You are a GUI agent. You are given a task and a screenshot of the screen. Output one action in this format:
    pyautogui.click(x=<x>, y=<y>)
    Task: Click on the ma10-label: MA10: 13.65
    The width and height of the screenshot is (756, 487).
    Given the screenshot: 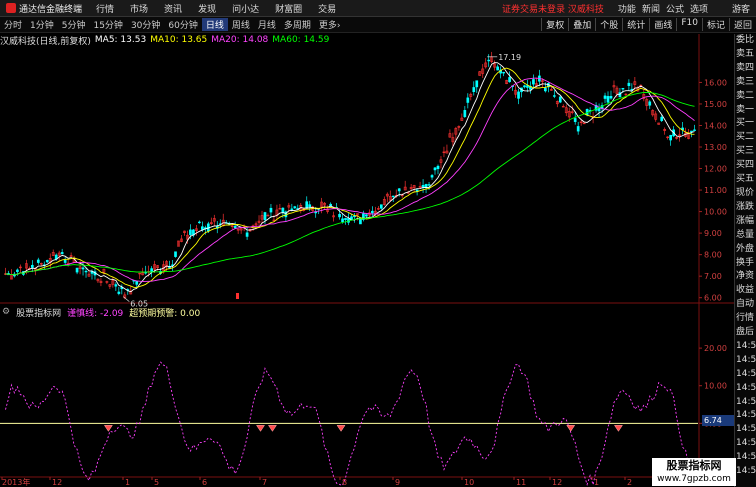 What is the action you would take?
    pyautogui.click(x=179, y=40)
    